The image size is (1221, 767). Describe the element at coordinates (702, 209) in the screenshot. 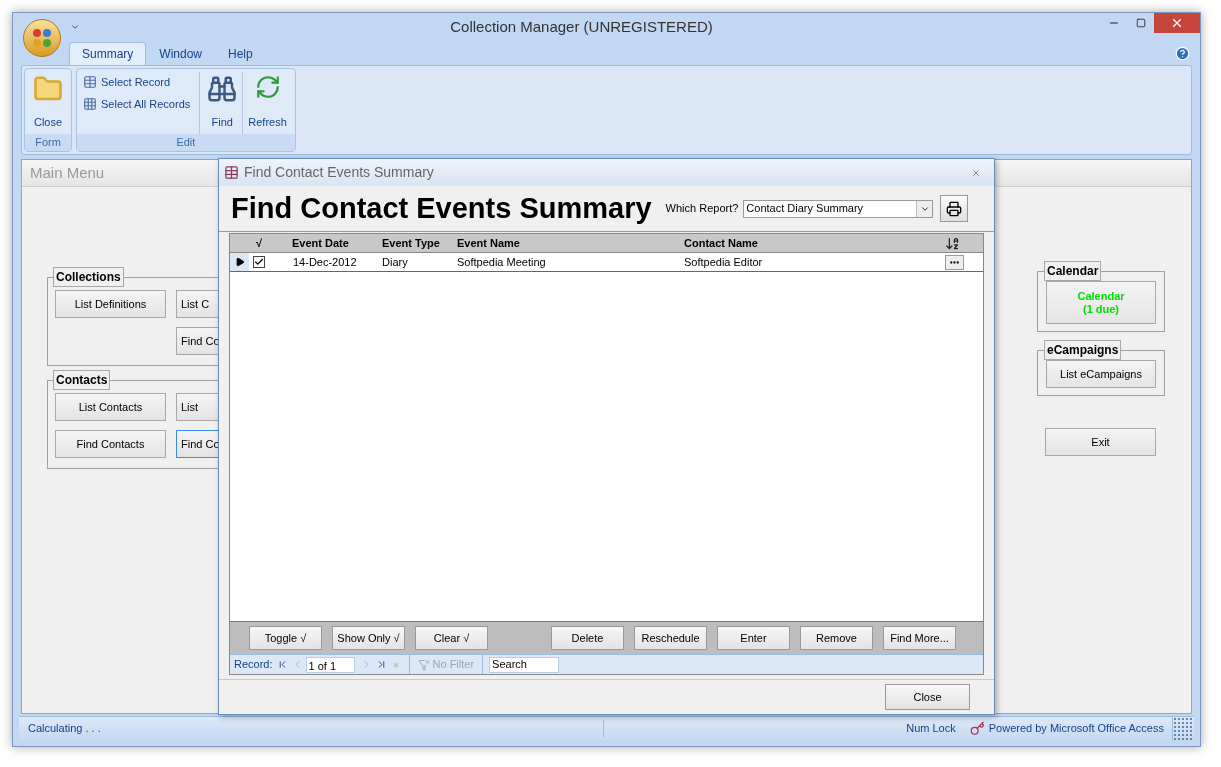

I see `report-label: Which Report?` at that location.